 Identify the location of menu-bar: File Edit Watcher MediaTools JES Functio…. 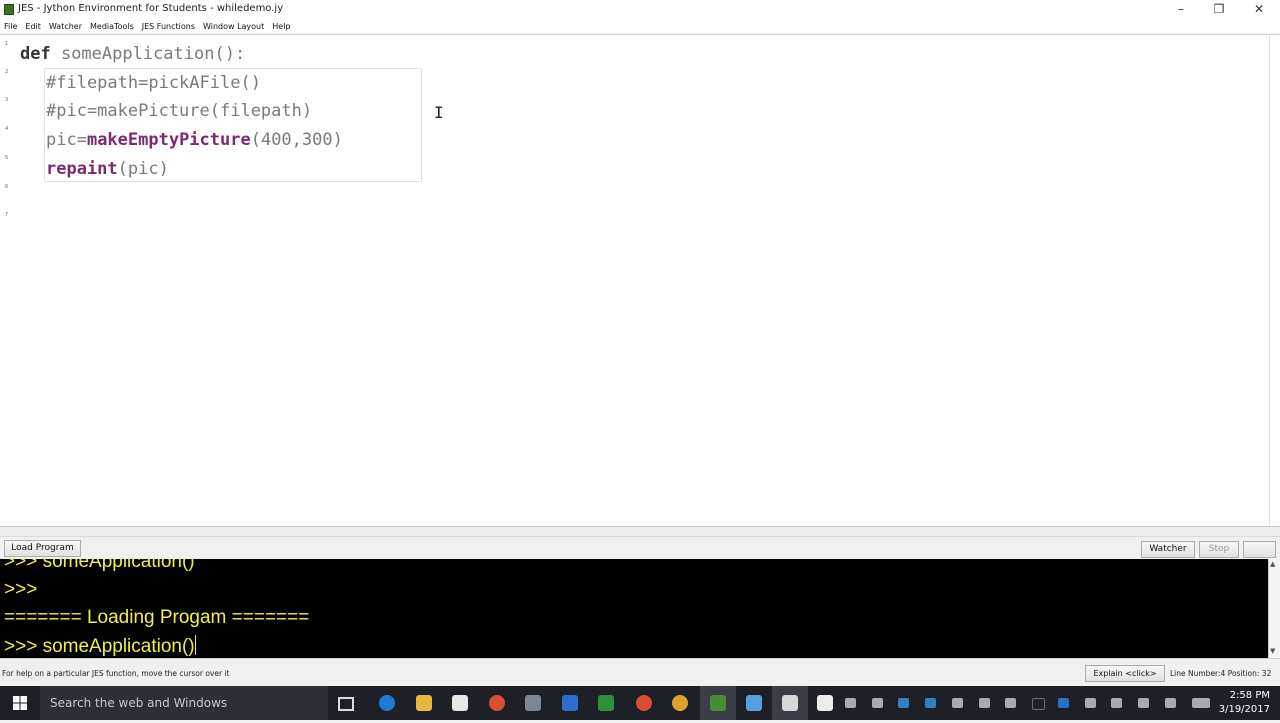
(640, 26).